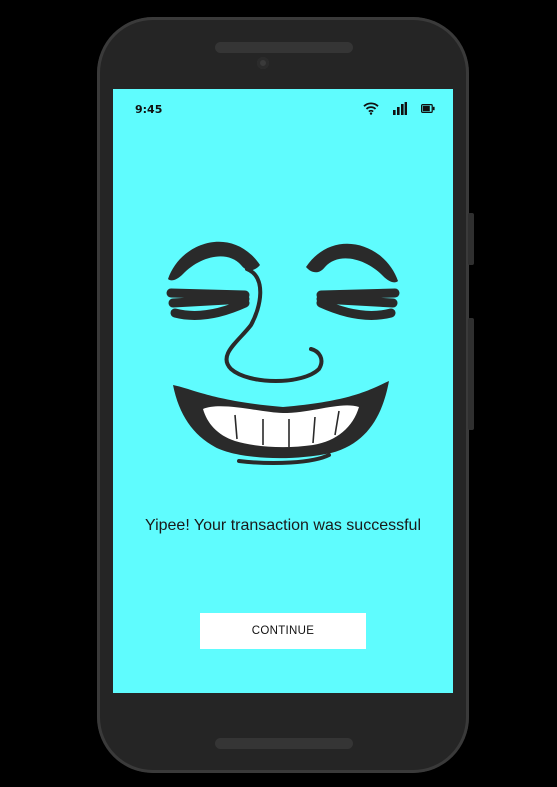 Image resolution: width=557 pixels, height=787 pixels. Describe the element at coordinates (400, 108) in the screenshot. I see `signal-icon` at that location.